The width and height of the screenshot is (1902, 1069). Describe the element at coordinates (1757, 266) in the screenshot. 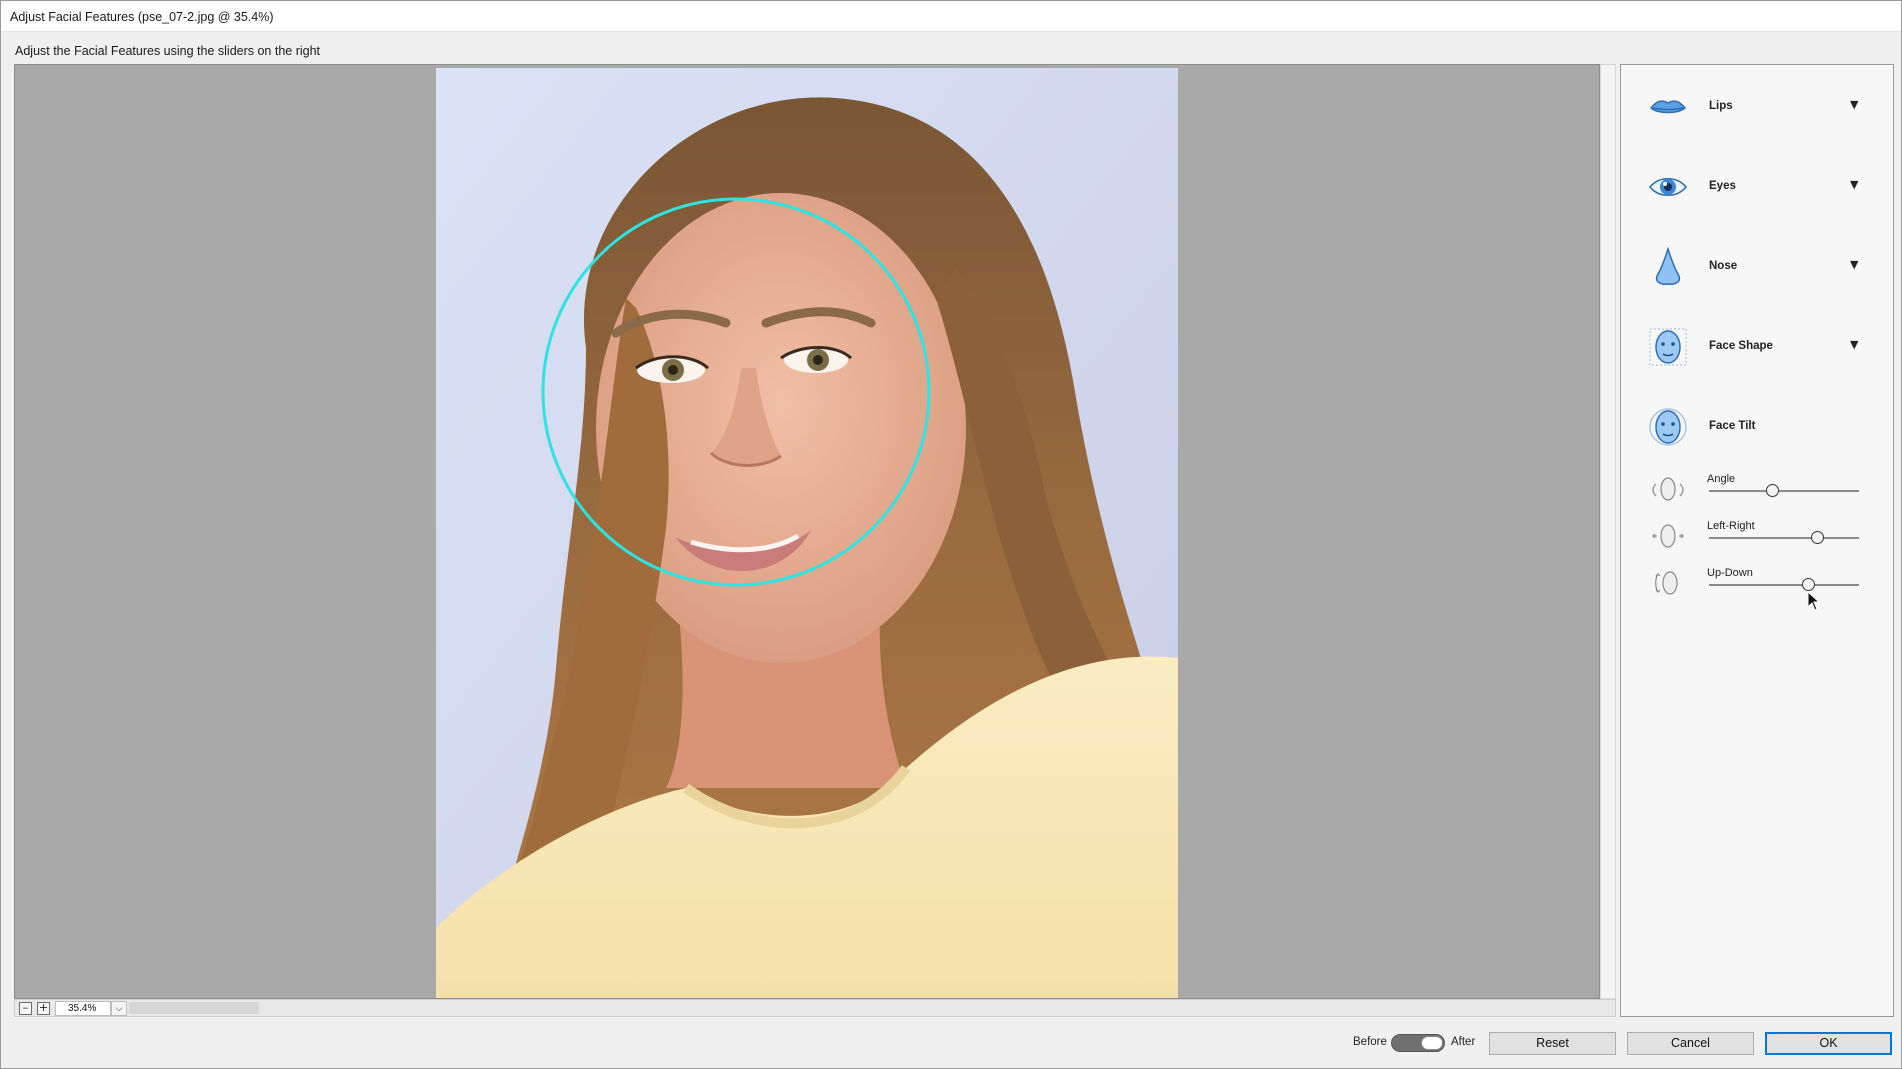

I see `feature-nose: Nose ▼` at that location.